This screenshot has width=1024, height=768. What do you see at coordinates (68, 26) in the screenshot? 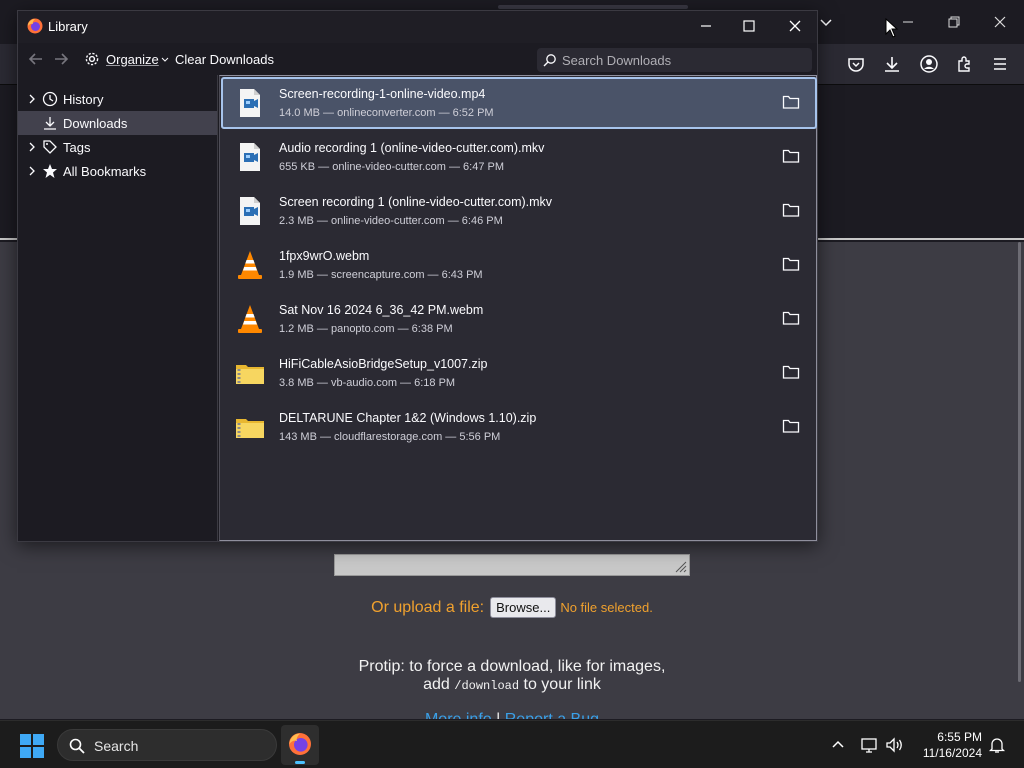
I see `library-title: Library` at bounding box center [68, 26].